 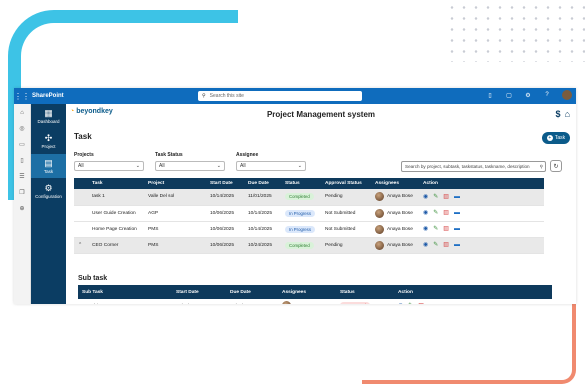 What do you see at coordinates (109, 166) in the screenshot?
I see `projects-filter-select: All ⌄` at bounding box center [109, 166].